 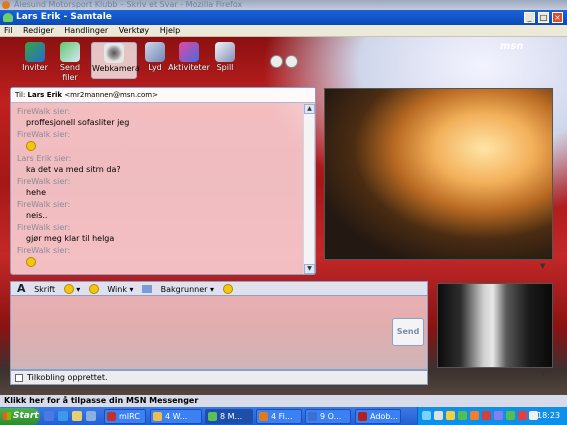 I want to click on start-button: Start, so click(x=20, y=416).